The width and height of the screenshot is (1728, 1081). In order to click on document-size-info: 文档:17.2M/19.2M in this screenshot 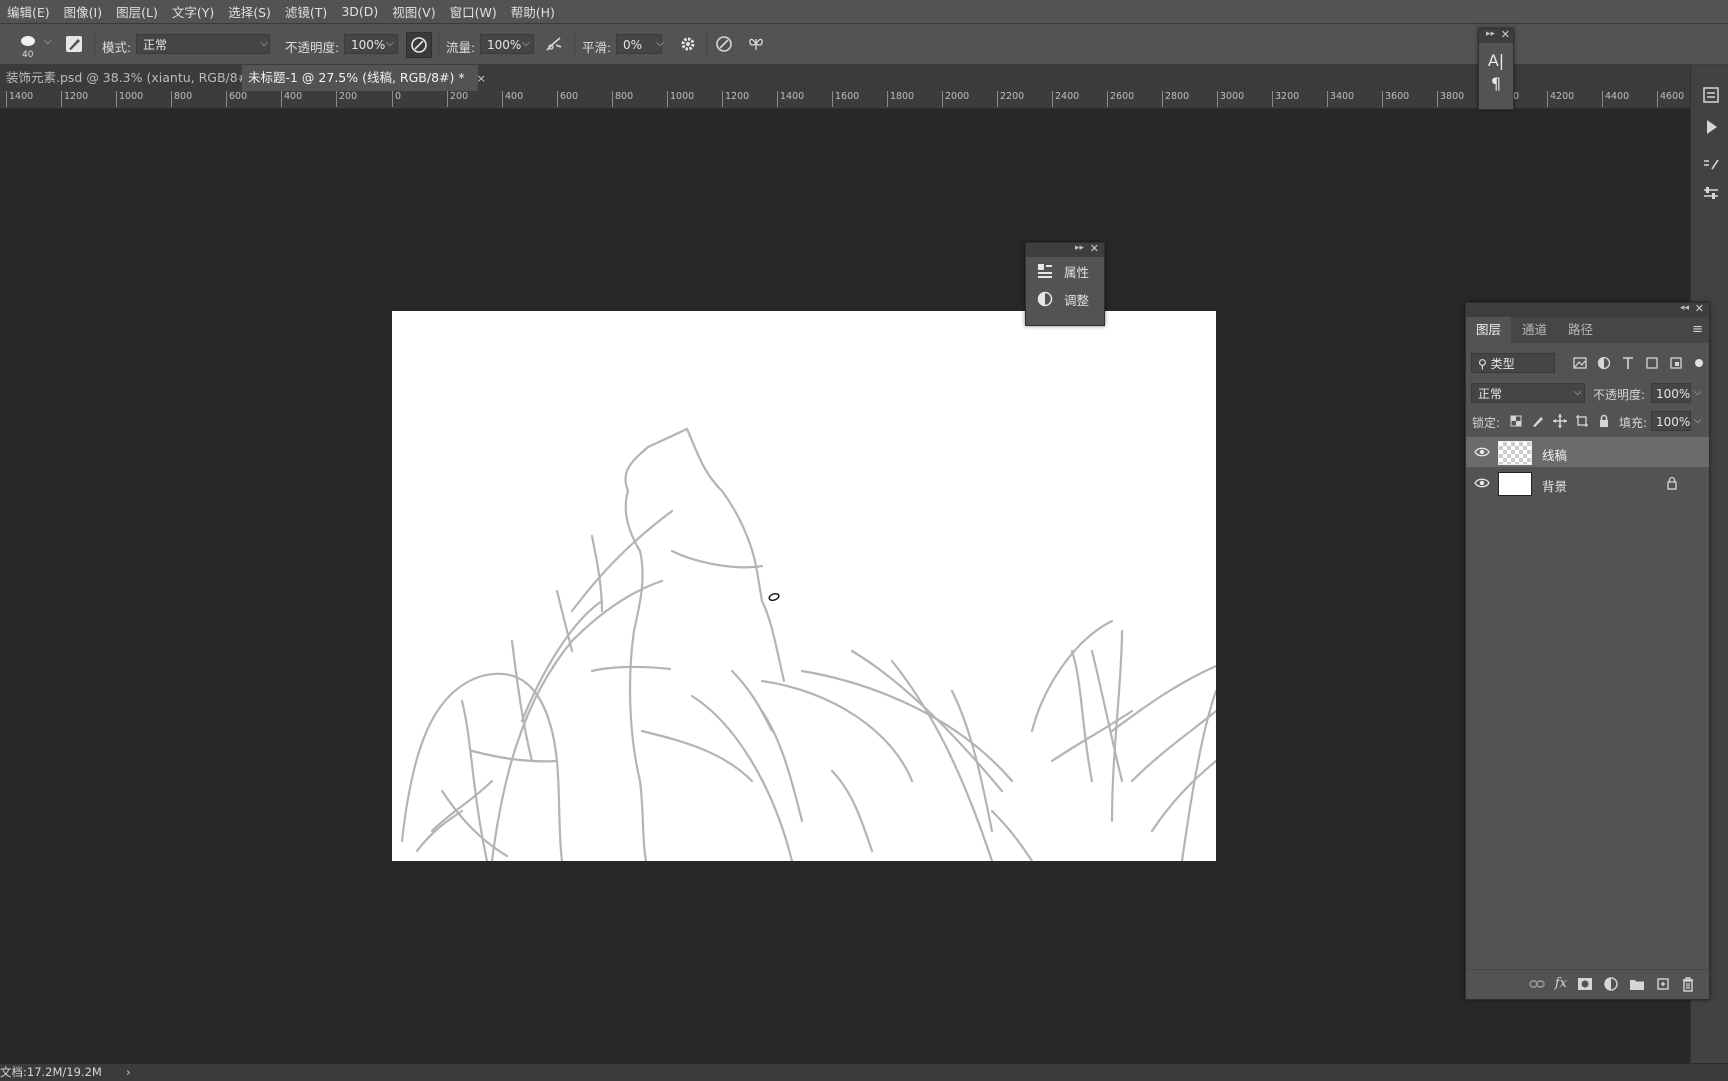, I will do `click(51, 1072)`.